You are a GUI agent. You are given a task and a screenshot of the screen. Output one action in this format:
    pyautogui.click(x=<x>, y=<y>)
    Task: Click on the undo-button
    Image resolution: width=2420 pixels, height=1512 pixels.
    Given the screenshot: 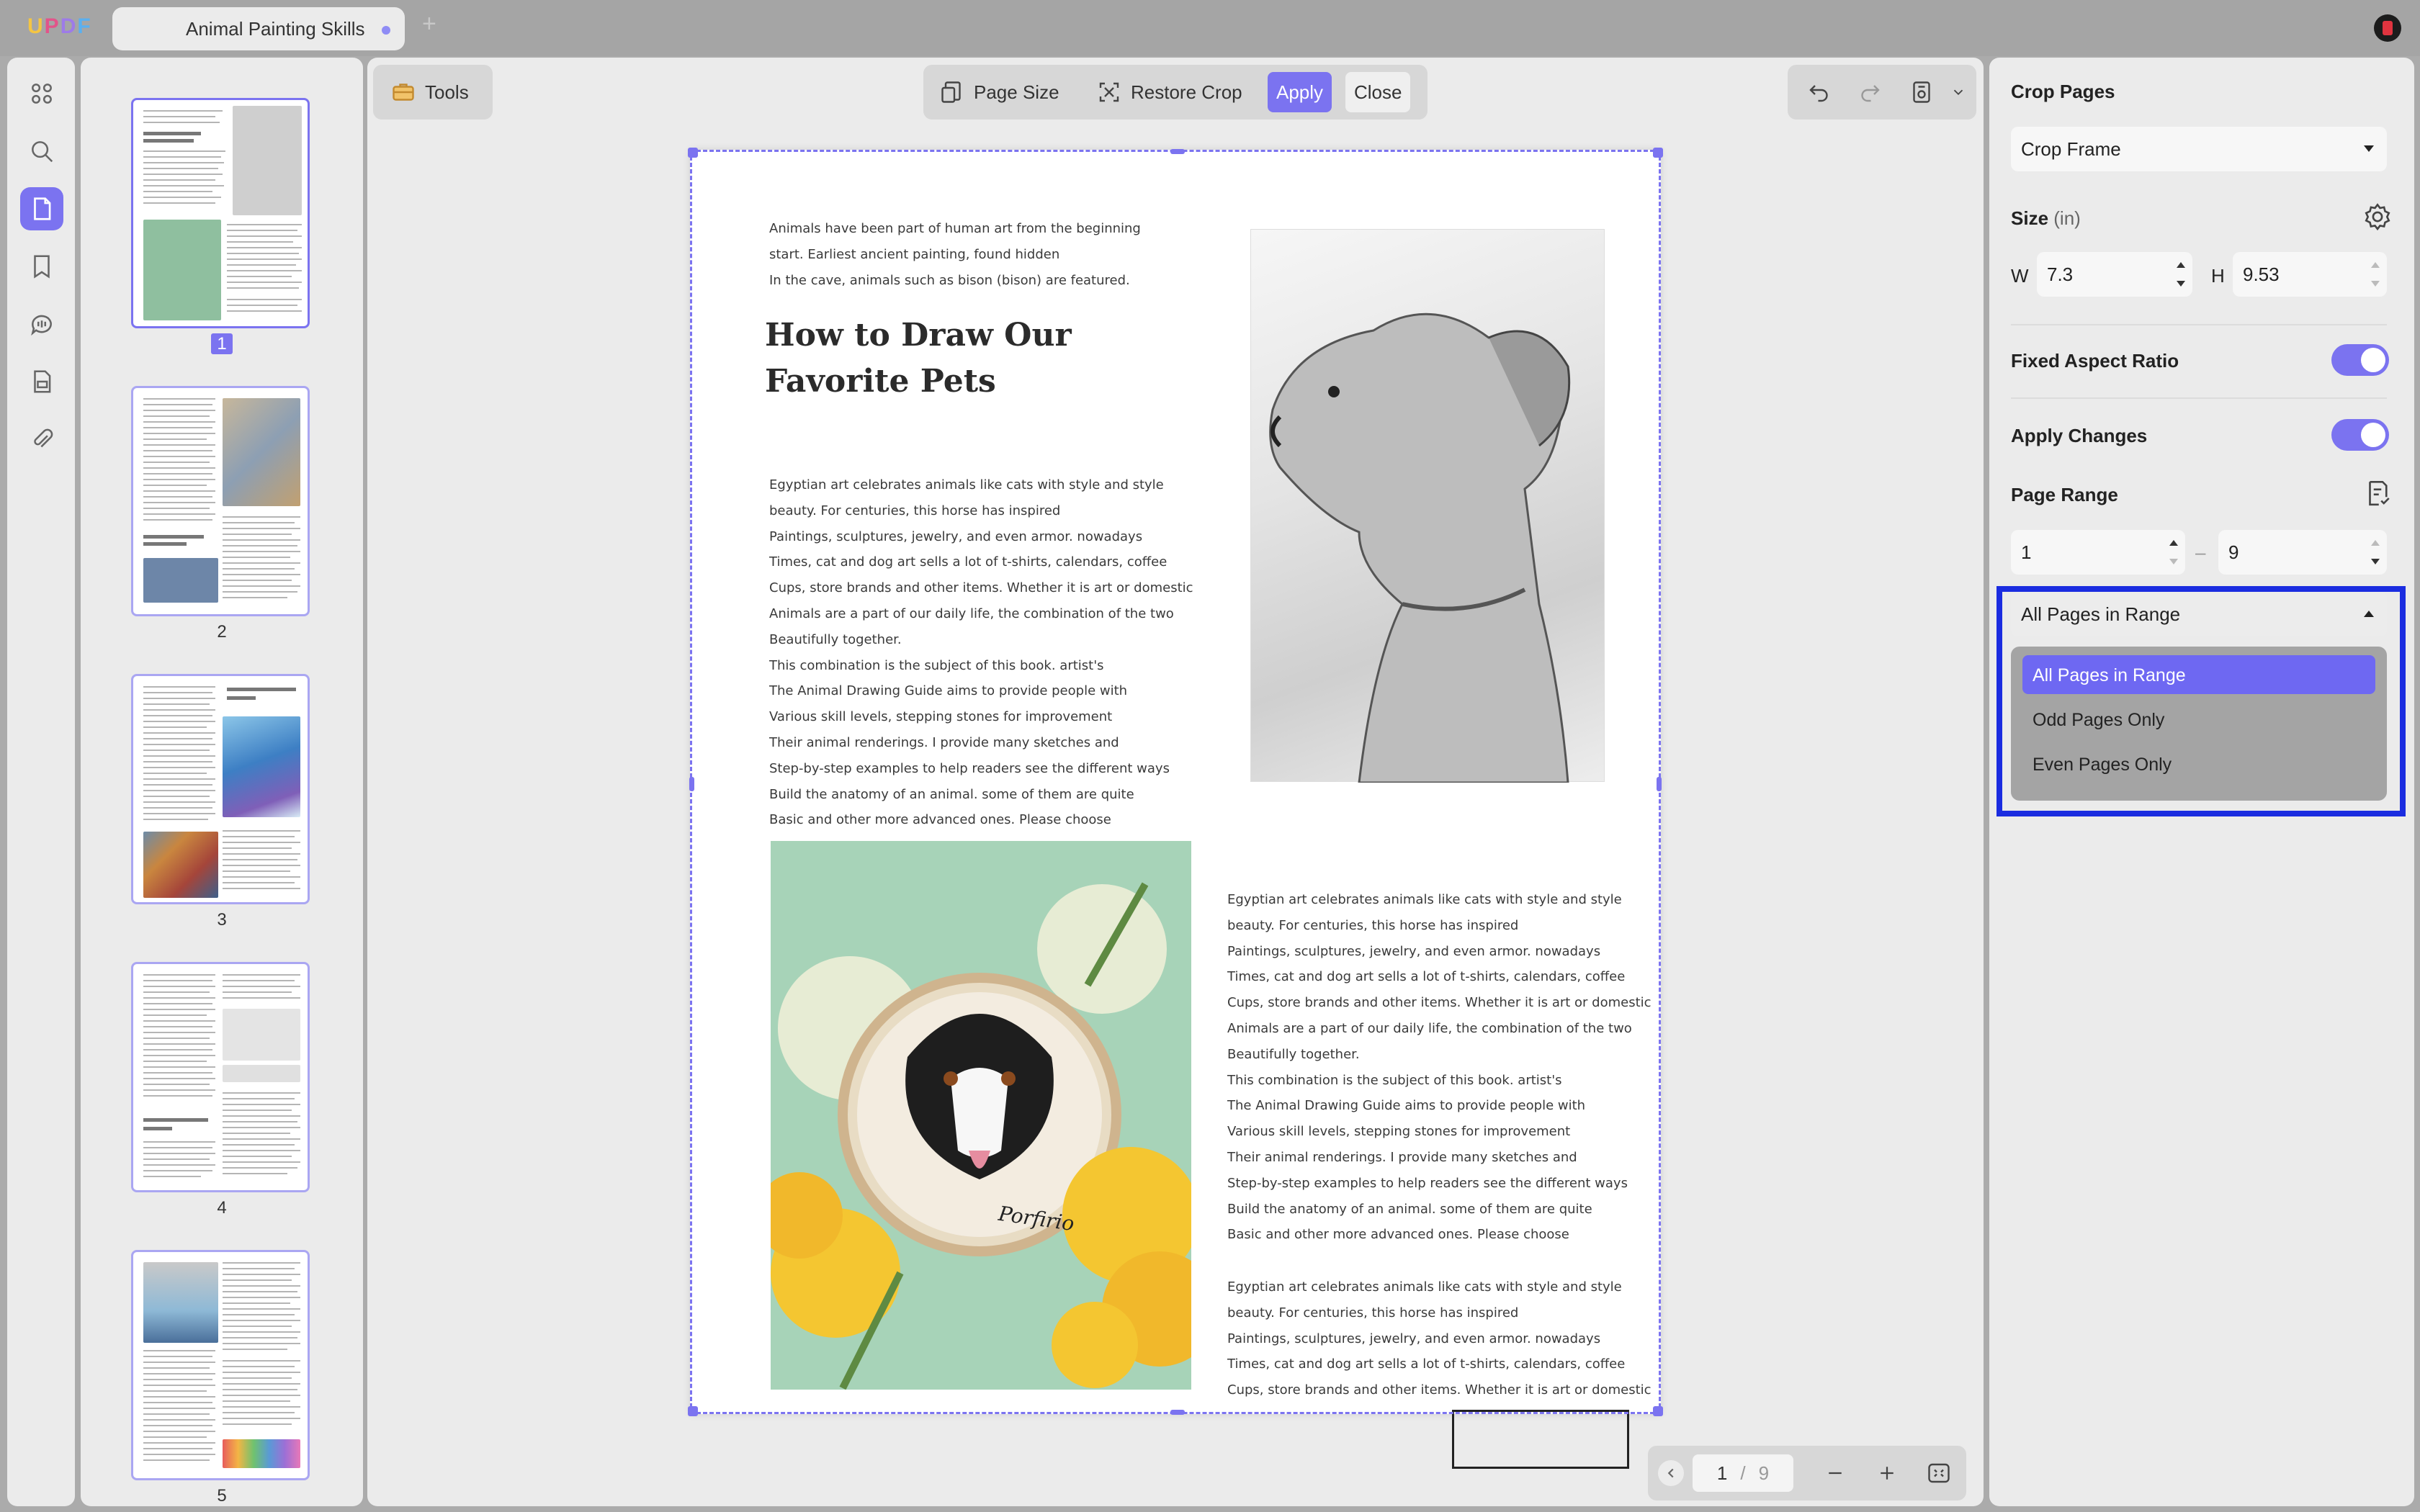 What is the action you would take?
    pyautogui.click(x=1820, y=92)
    